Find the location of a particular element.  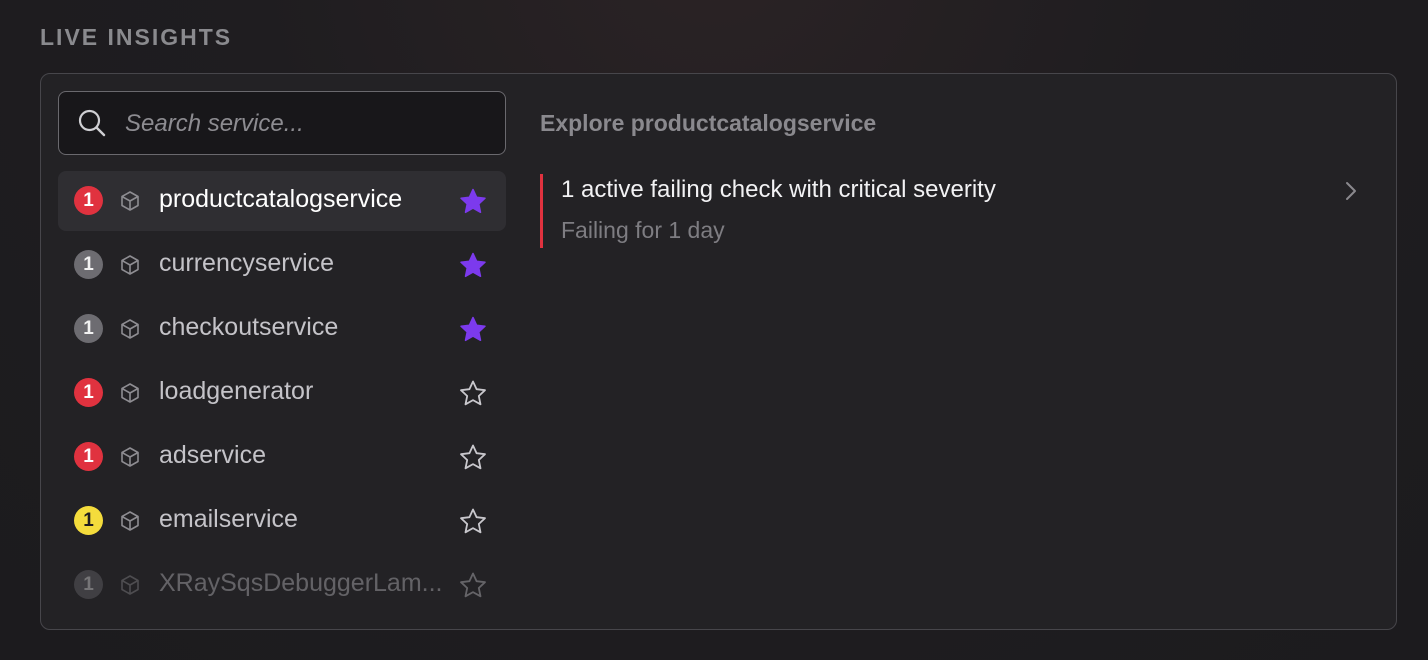

chevron-right-icon is located at coordinates (1351, 191).